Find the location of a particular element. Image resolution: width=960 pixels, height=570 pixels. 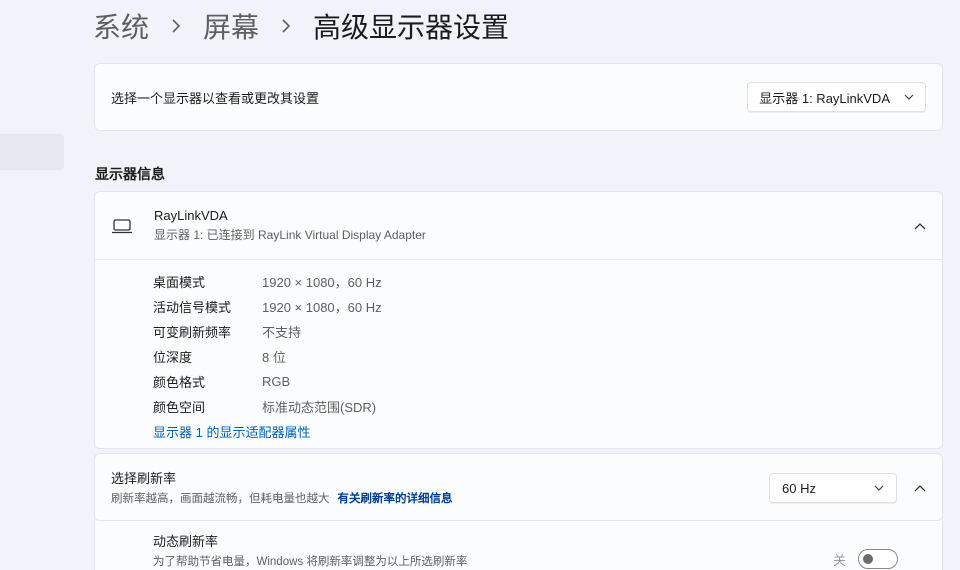

display-select-dropdown: 显示器 1: RayLinkVDA is located at coordinates (836, 97).